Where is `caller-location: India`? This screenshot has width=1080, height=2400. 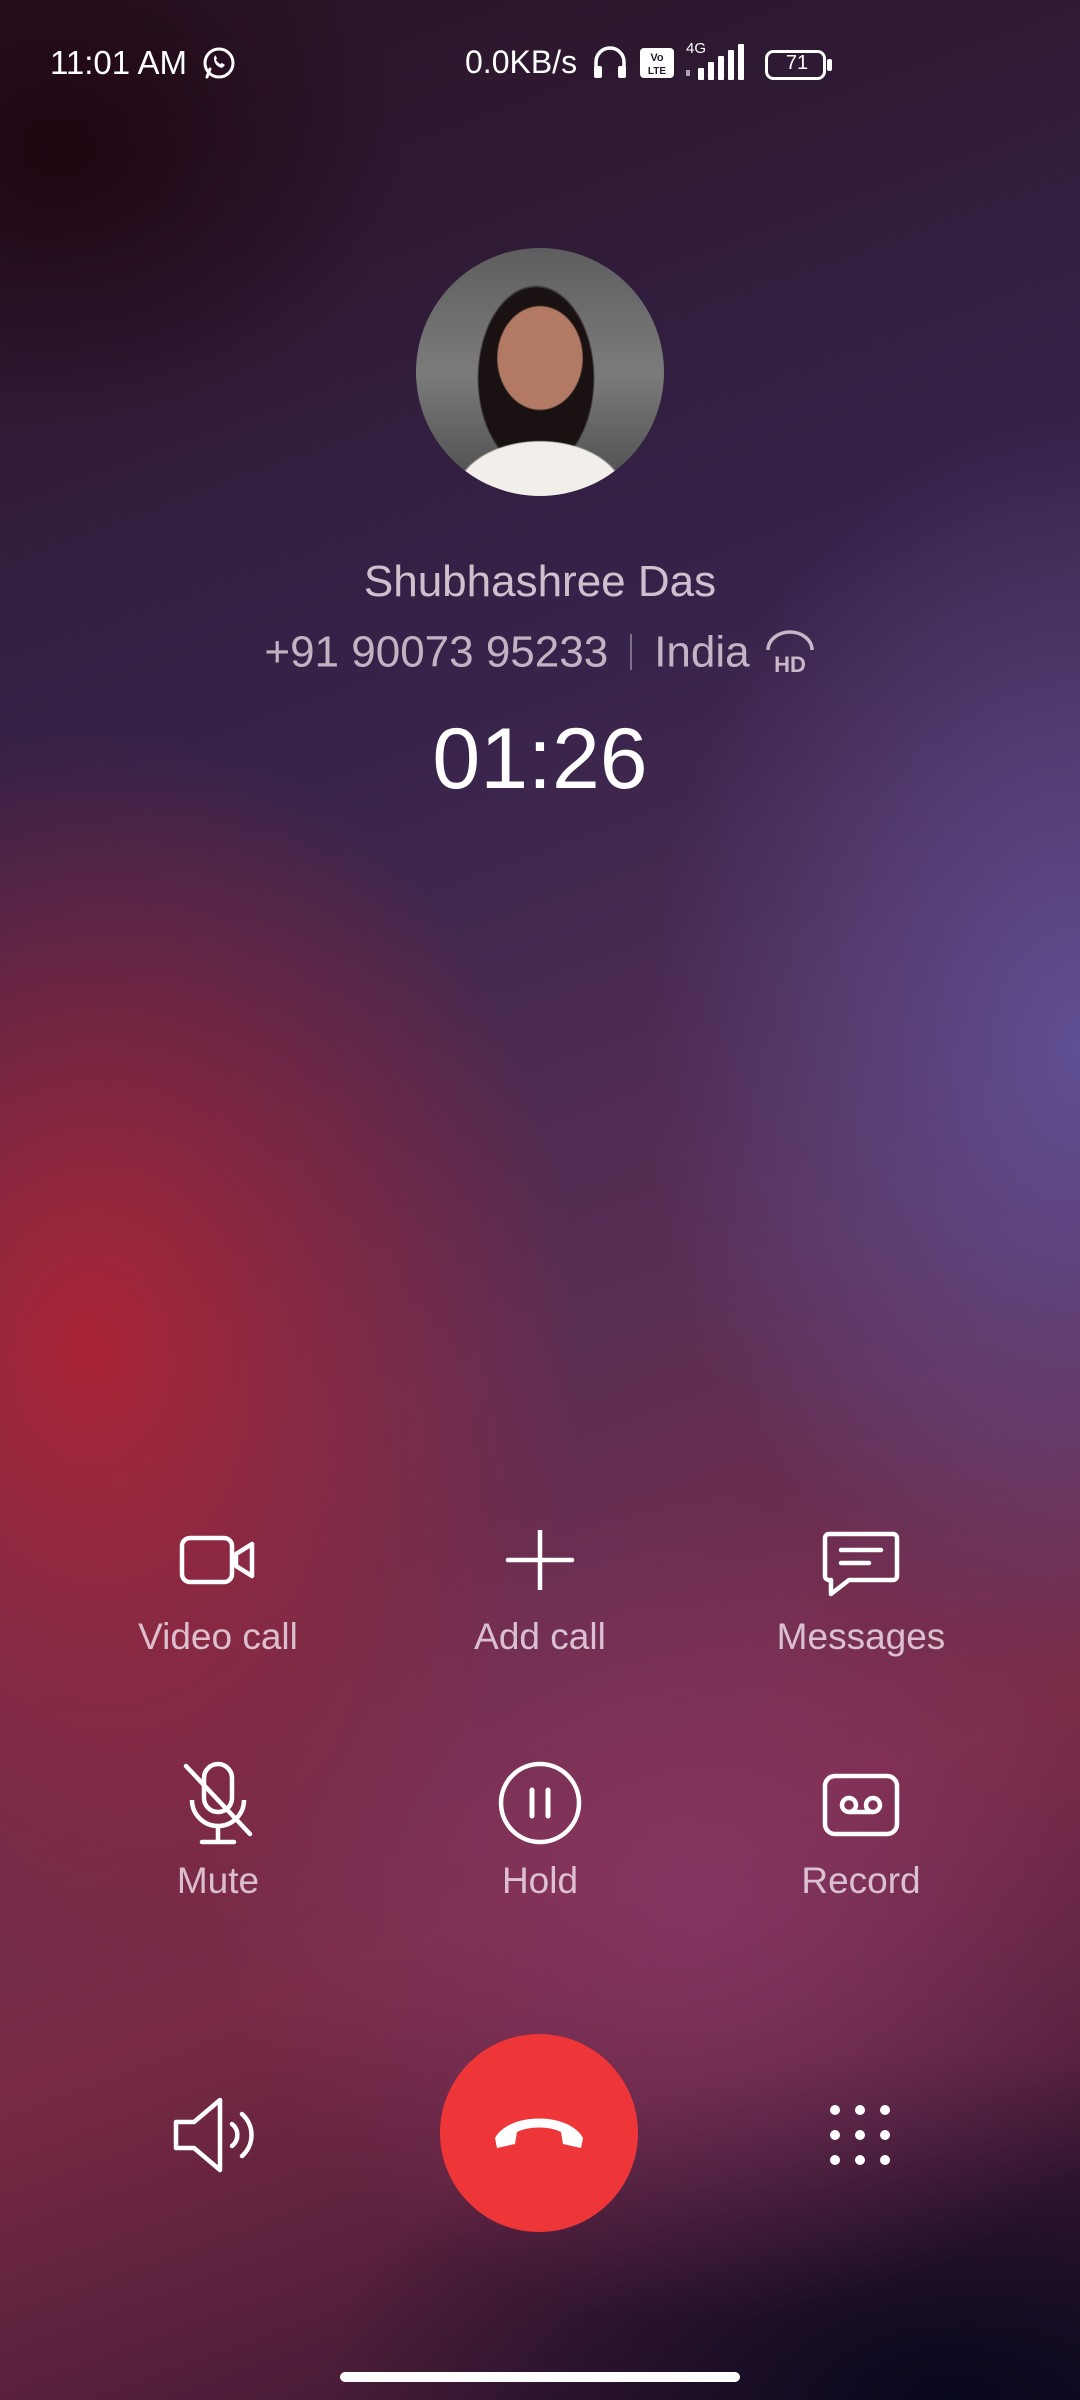
caller-location: India is located at coordinates (702, 652).